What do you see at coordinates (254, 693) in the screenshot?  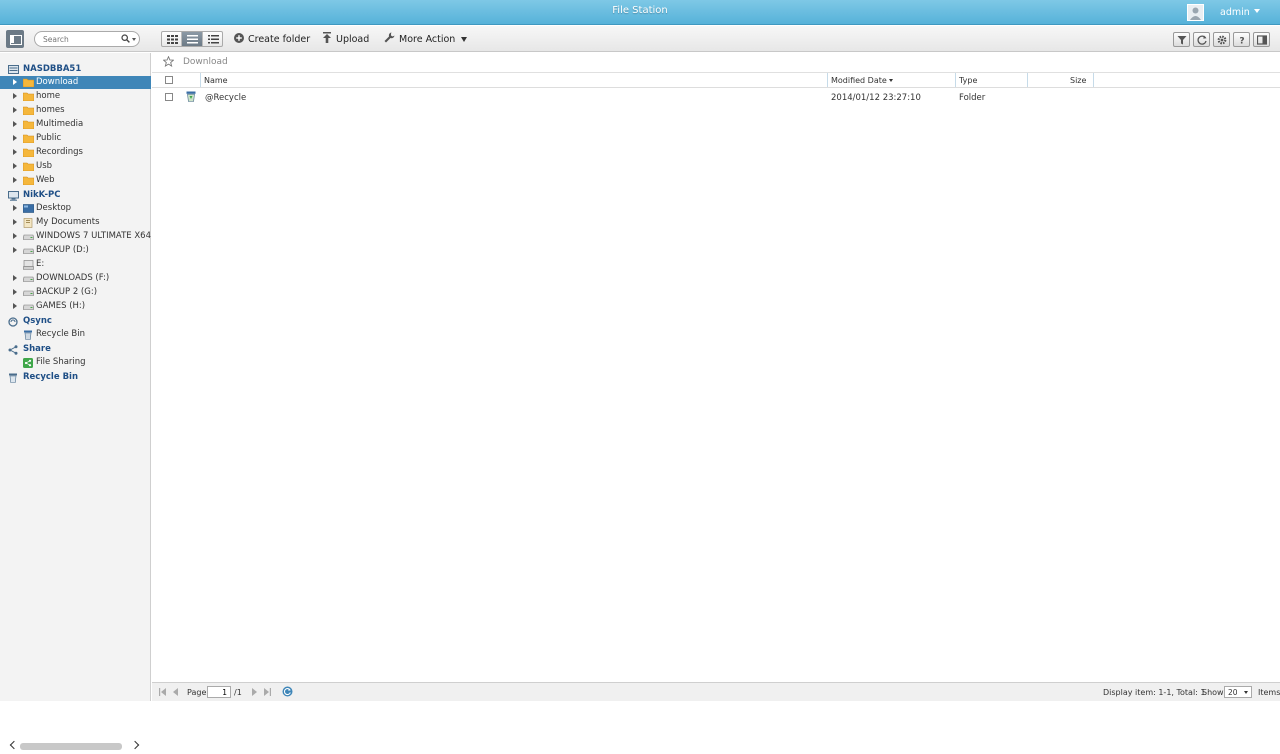 I see `next-page-icon` at bounding box center [254, 693].